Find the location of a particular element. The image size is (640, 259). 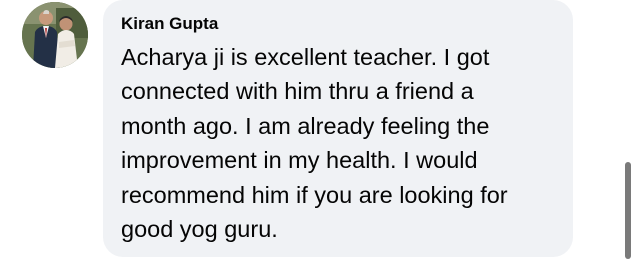

comment-author-name: Kiran Gupta is located at coordinates (338, 24).